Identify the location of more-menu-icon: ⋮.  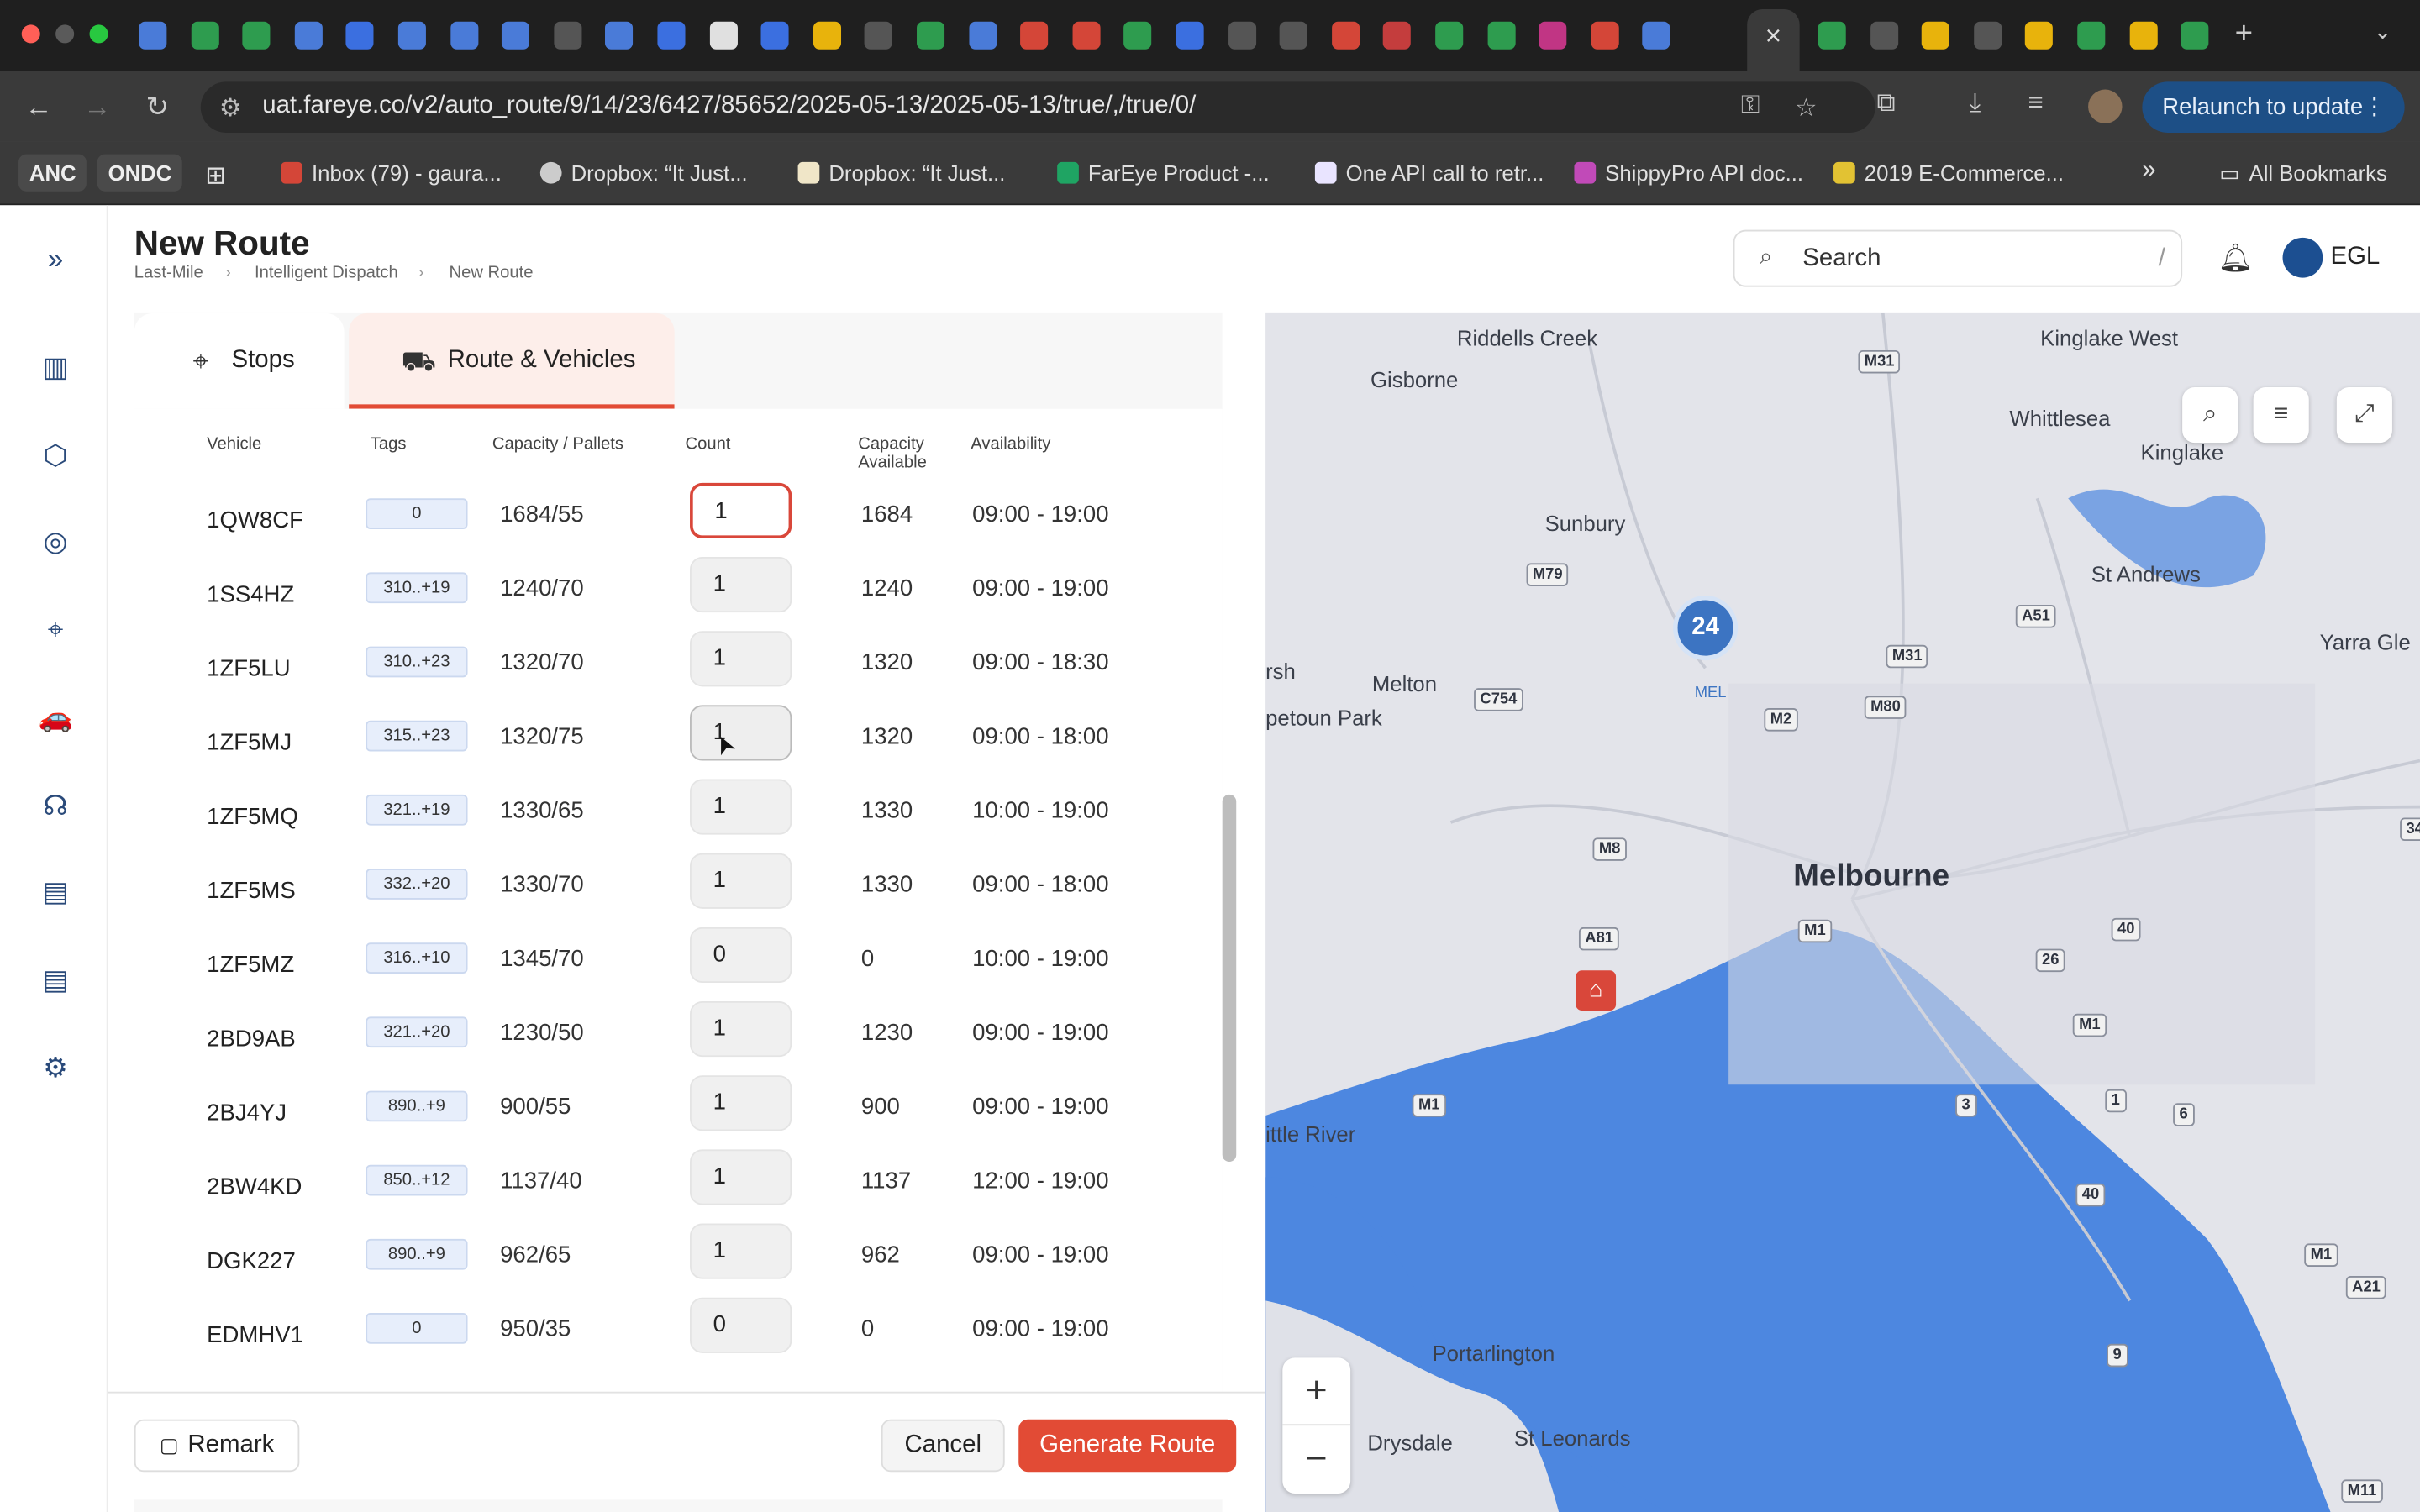
(2374, 107).